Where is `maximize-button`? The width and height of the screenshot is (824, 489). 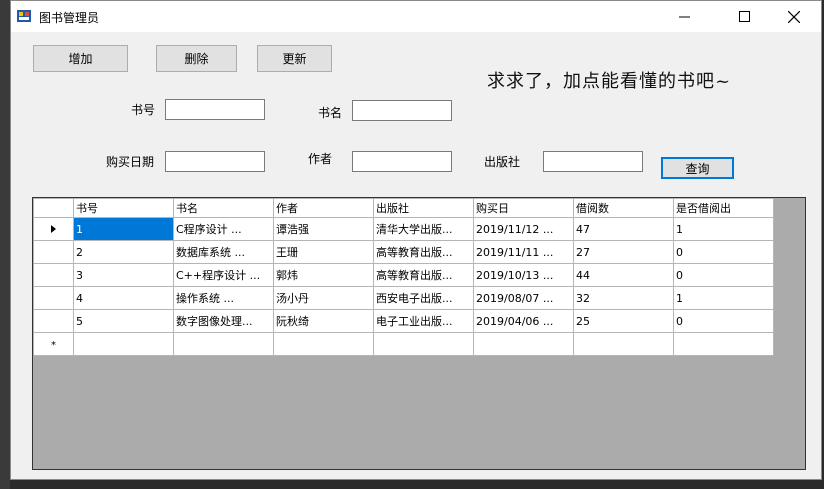 maximize-button is located at coordinates (744, 16).